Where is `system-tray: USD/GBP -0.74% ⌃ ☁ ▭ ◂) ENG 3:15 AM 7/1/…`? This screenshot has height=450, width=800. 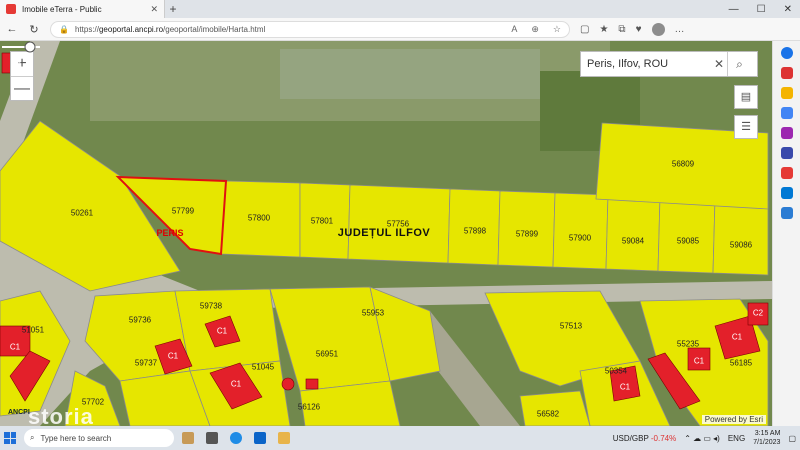
system-tray: USD/GBP -0.74% ⌃ ☁ ▭ ◂) ENG 3:15 AM 7/1/… is located at coordinates (704, 438).